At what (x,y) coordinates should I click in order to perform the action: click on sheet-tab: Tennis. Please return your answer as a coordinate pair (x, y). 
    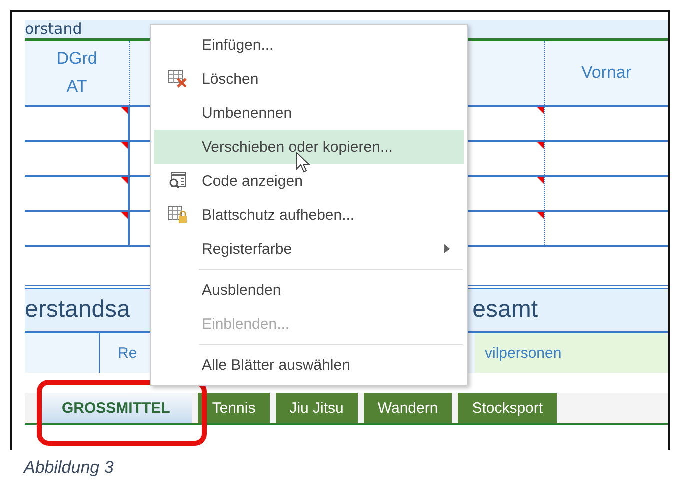
    Looking at the image, I should click on (234, 408).